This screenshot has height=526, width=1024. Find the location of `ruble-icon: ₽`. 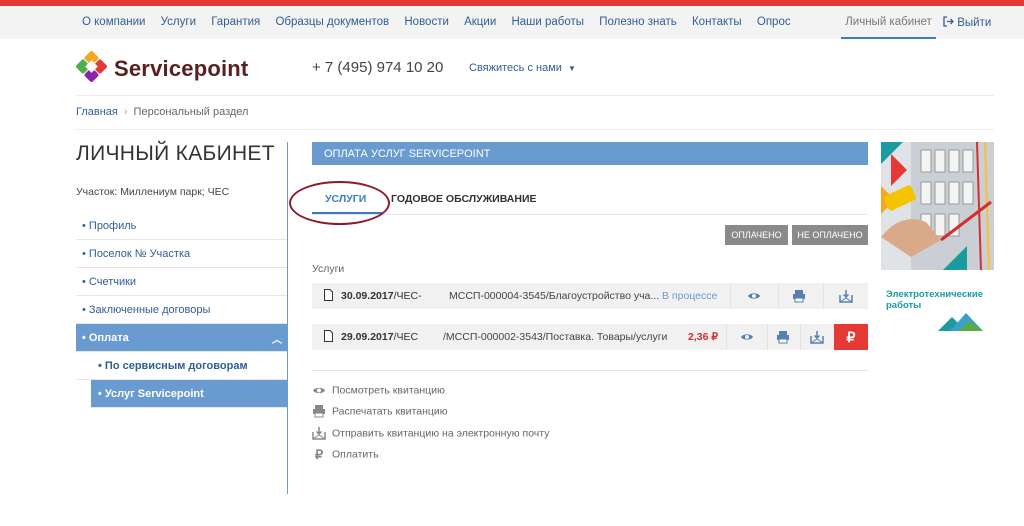

ruble-icon: ₽ is located at coordinates (319, 454).